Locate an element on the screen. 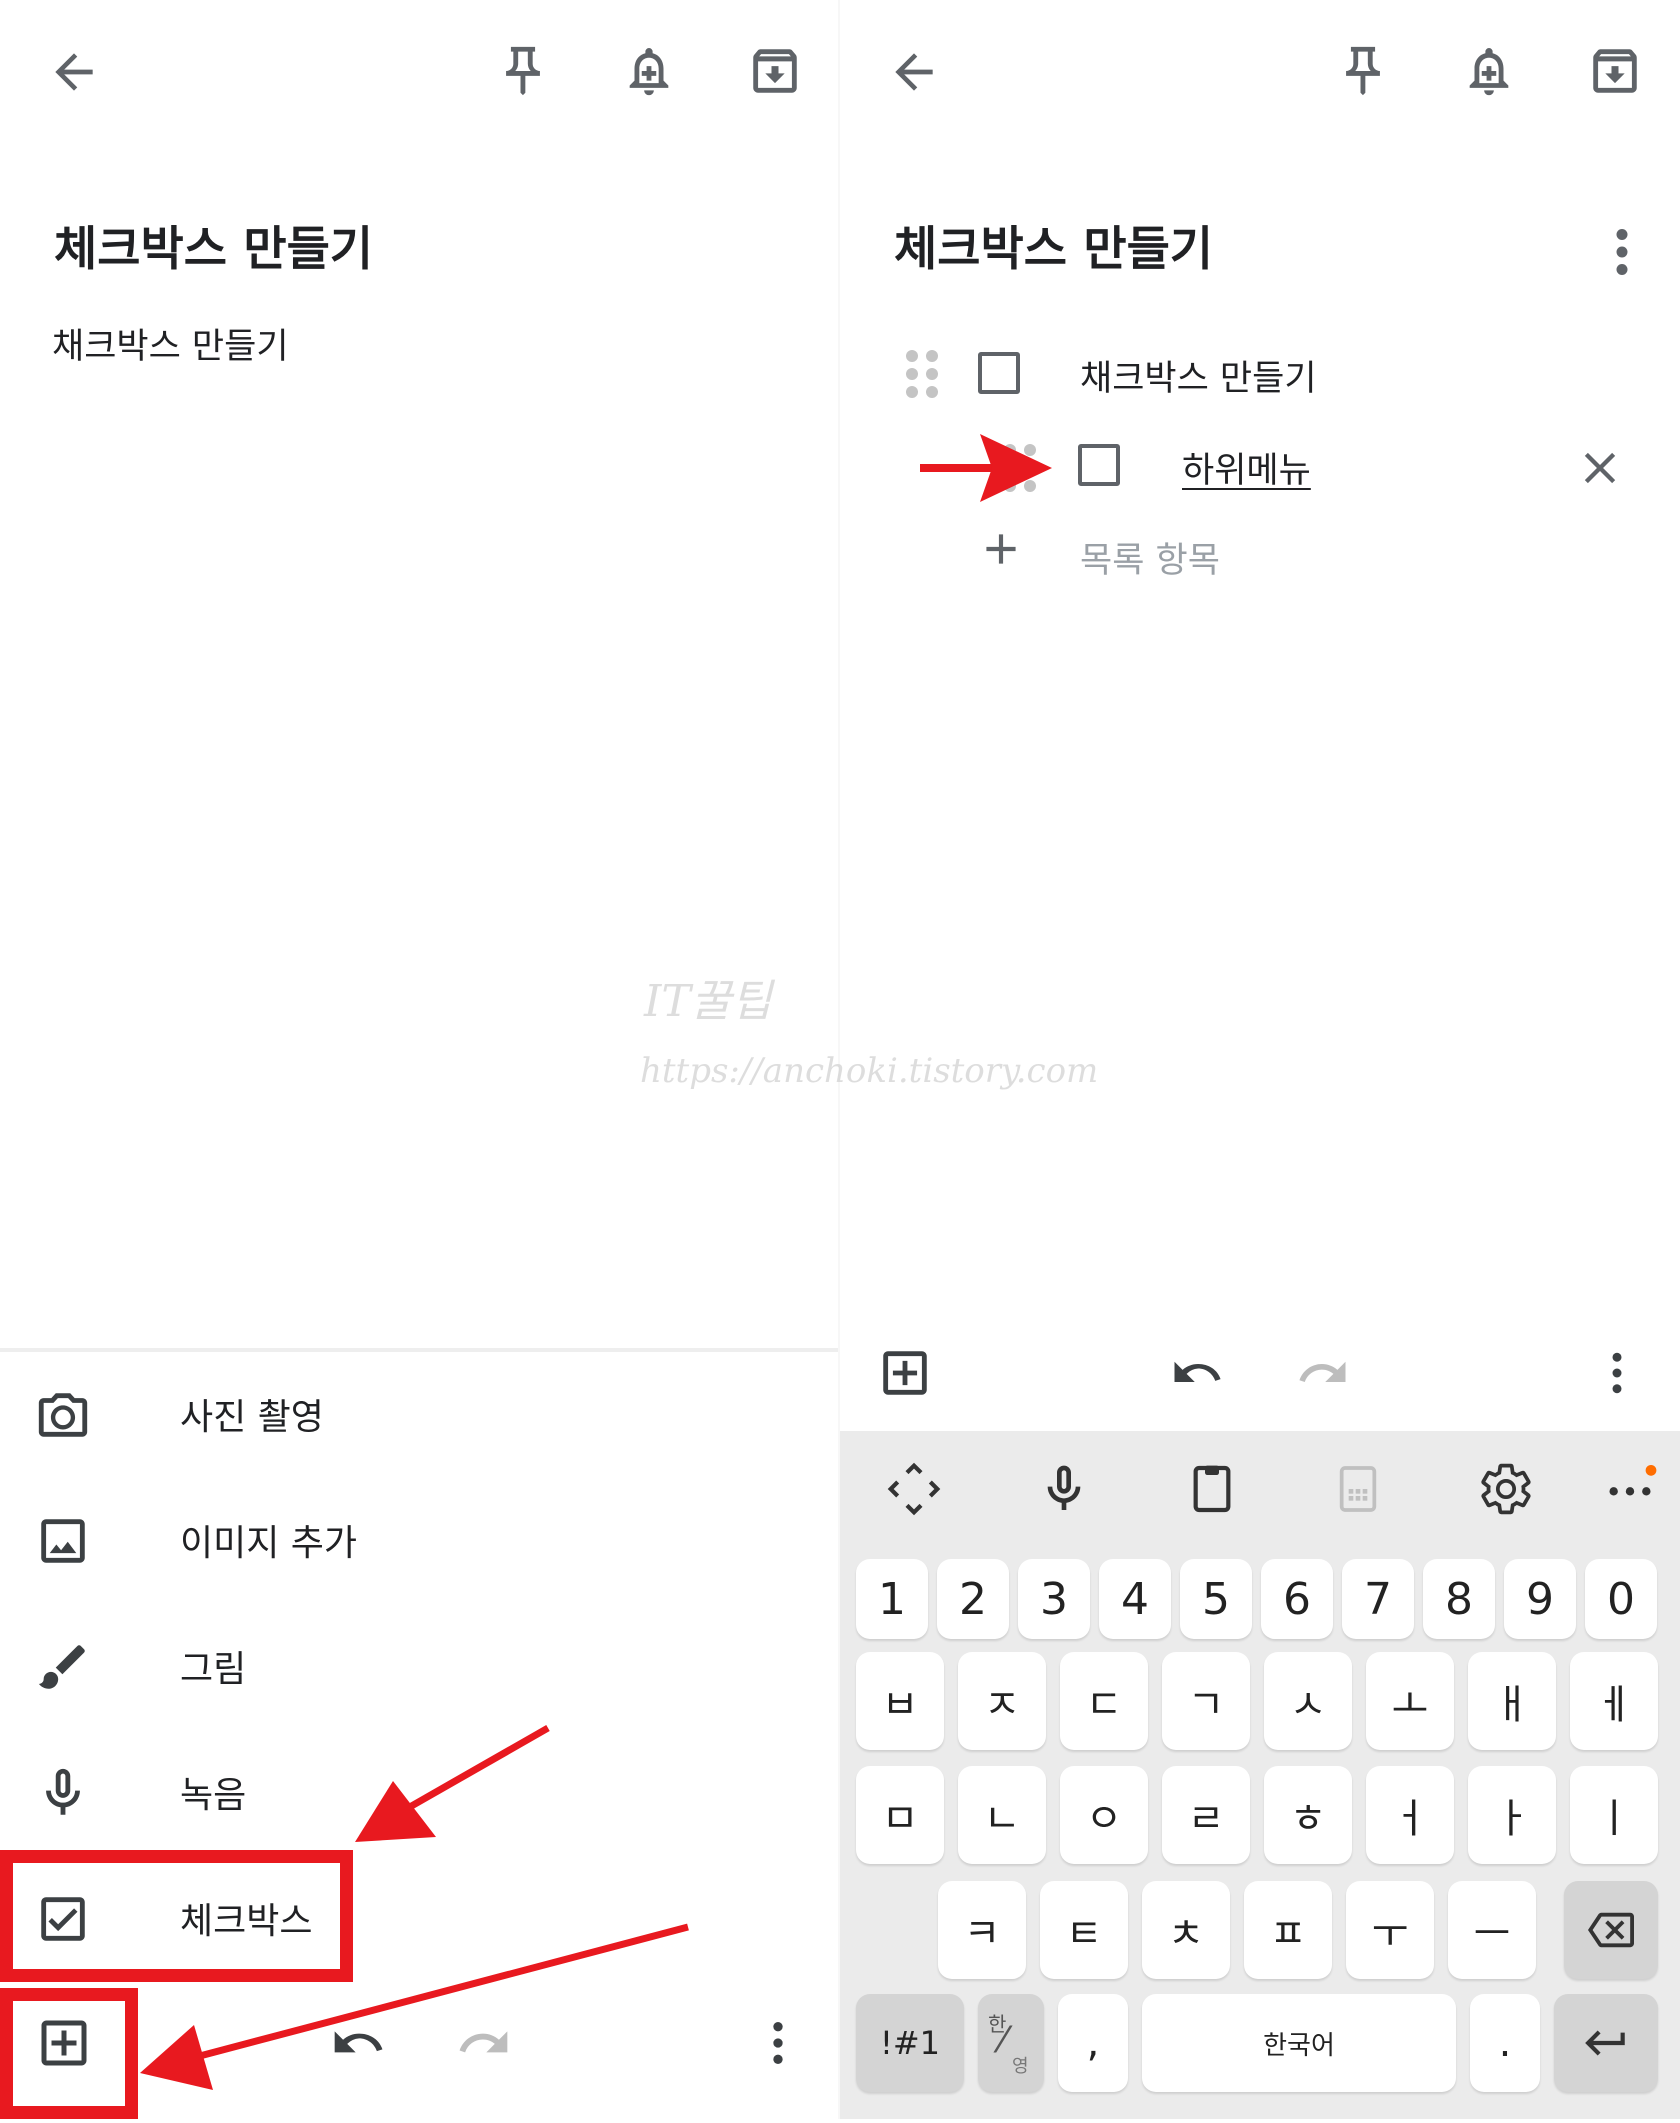 The image size is (1680, 2123). key-1: 1 is located at coordinates (892, 1599).